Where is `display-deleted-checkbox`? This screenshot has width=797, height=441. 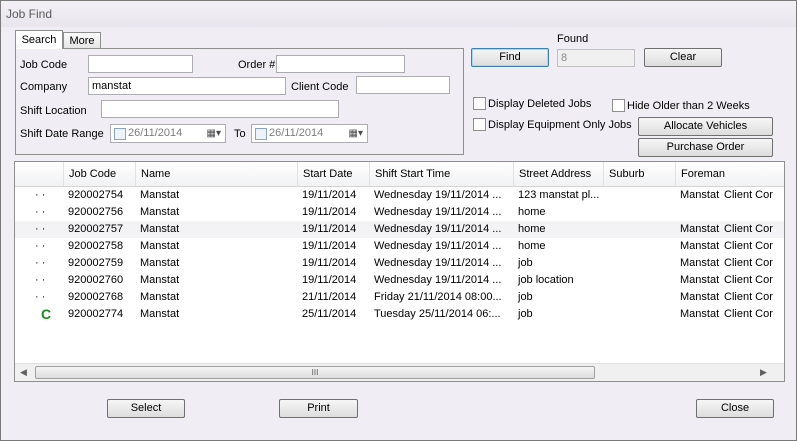 display-deleted-checkbox is located at coordinates (479, 103).